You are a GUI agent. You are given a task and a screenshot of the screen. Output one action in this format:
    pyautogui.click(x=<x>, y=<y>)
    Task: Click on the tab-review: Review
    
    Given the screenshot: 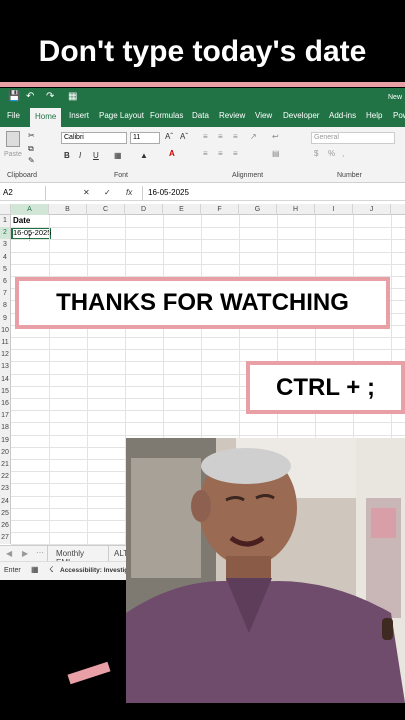 What is the action you would take?
    pyautogui.click(x=232, y=115)
    